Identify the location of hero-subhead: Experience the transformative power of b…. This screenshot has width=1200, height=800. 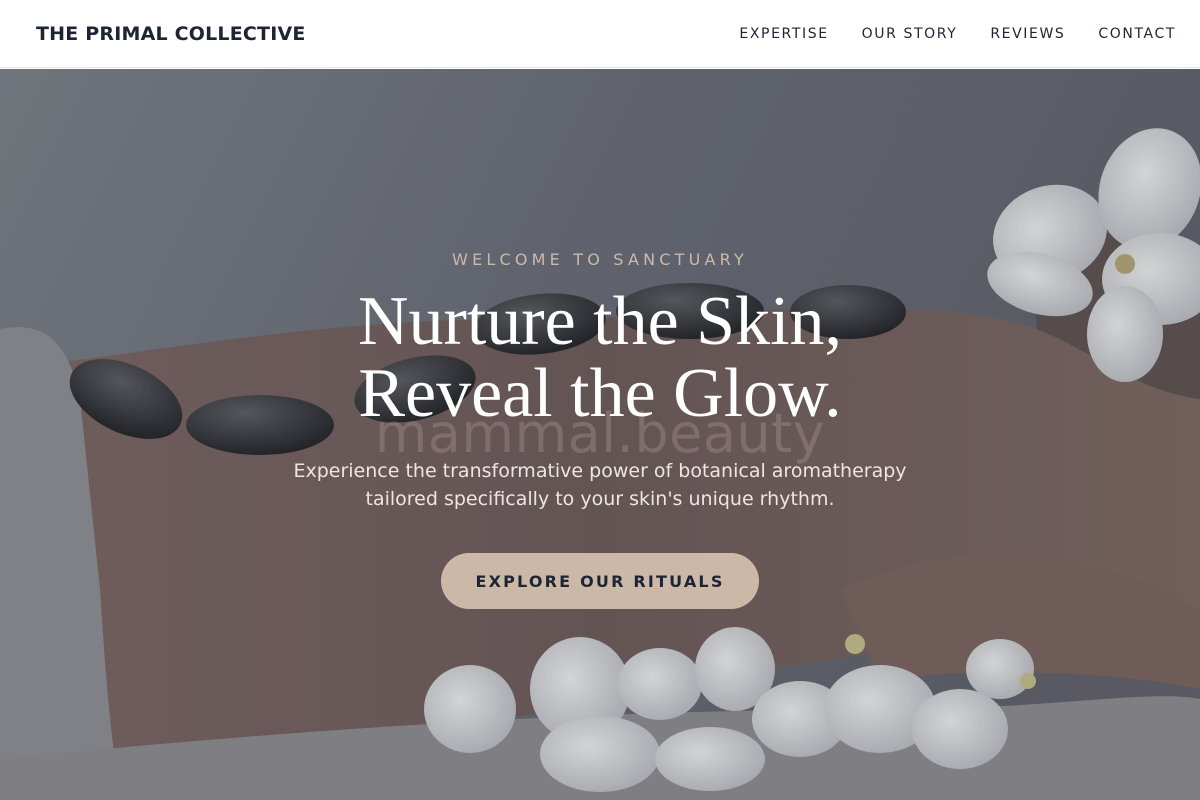
(600, 485).